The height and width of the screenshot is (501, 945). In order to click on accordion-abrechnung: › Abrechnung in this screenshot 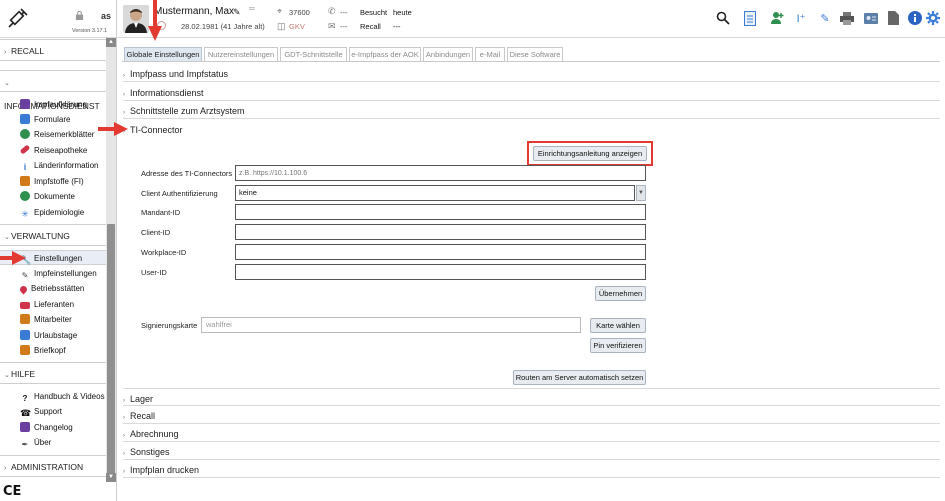, I will do `click(531, 433)`.